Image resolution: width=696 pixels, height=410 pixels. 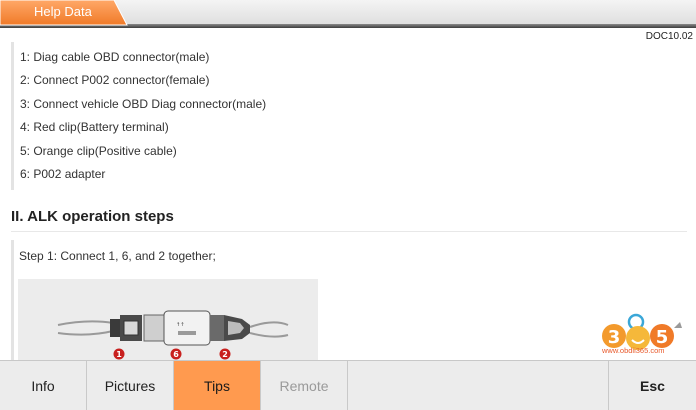 What do you see at coordinates (130, 385) in the screenshot?
I see `pictures-button: Pictures` at bounding box center [130, 385].